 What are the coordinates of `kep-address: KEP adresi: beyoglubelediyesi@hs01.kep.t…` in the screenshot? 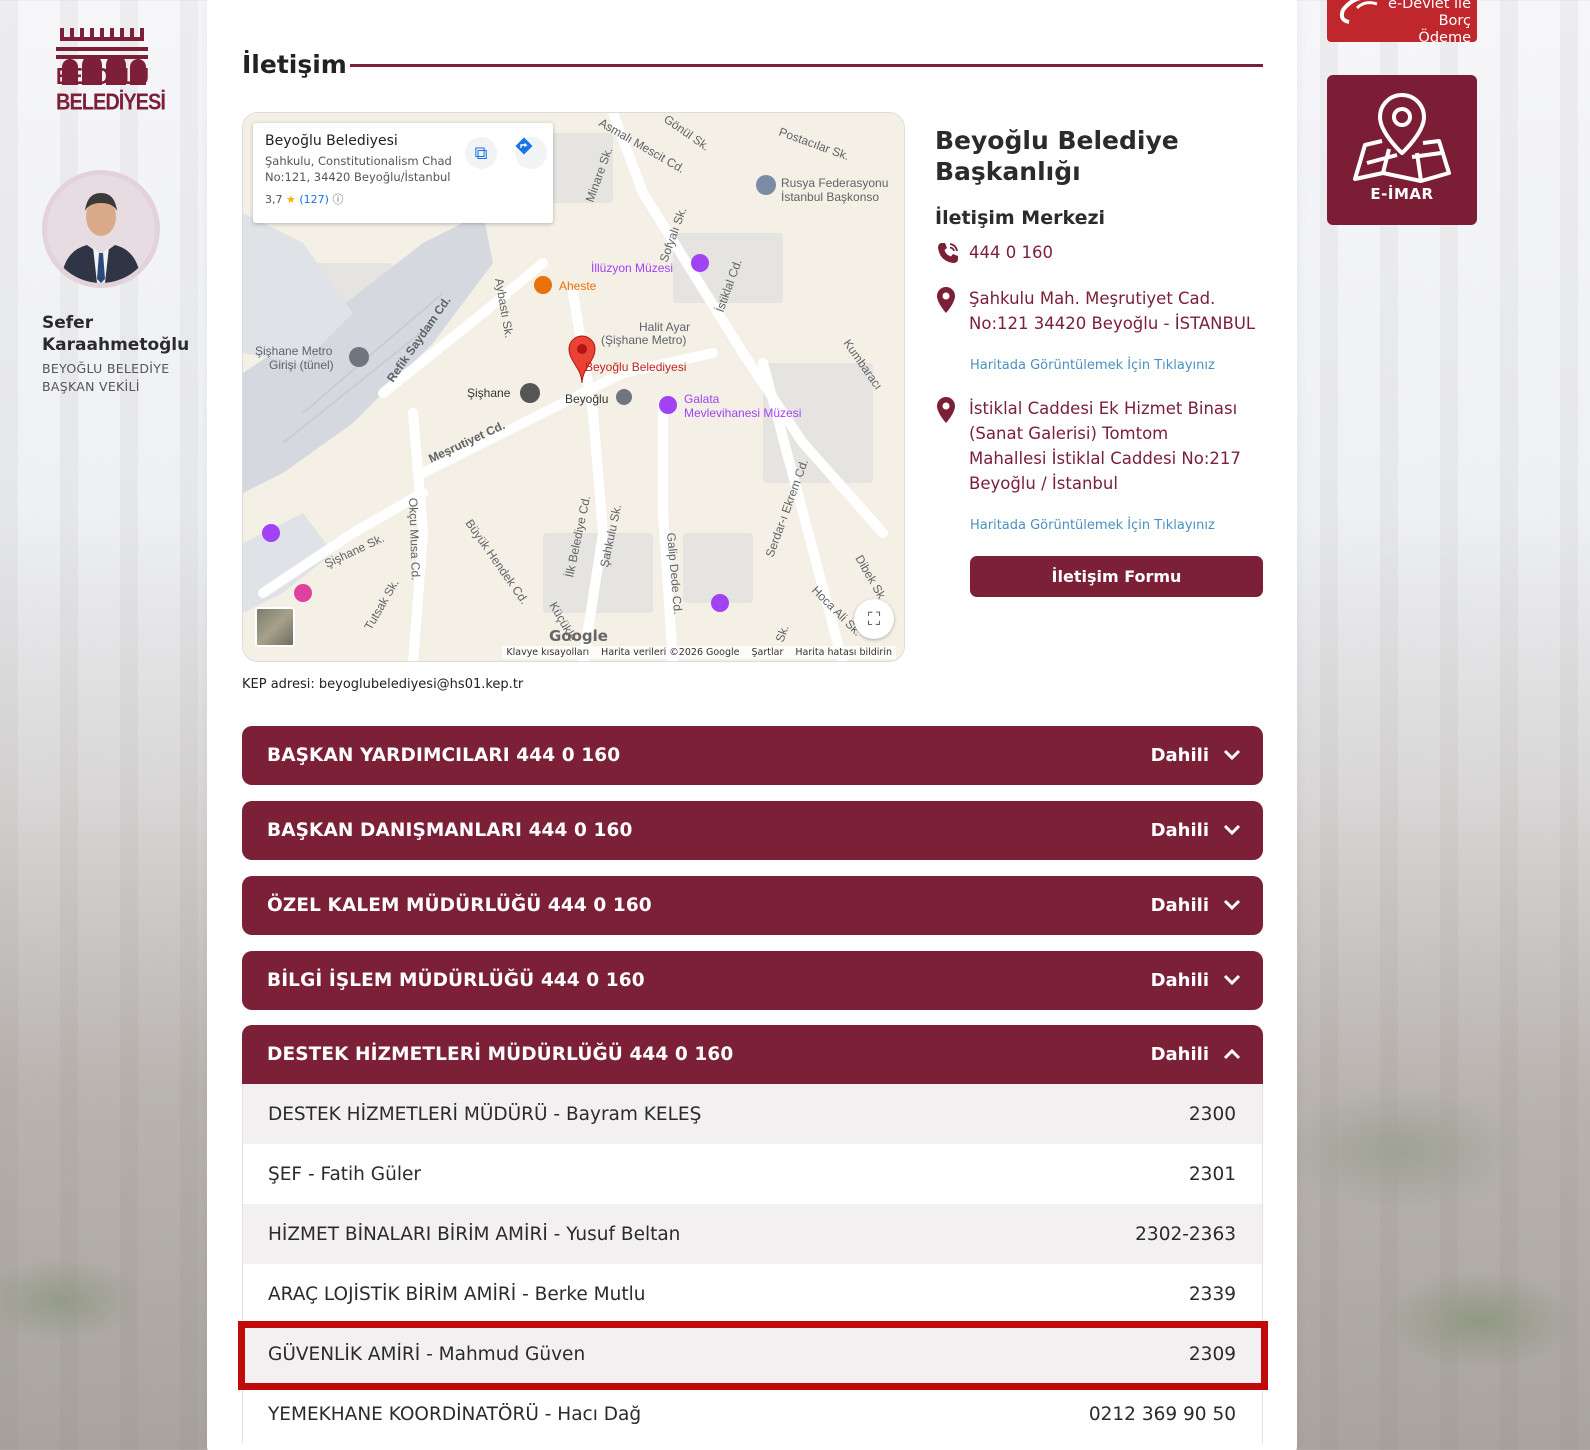 It's located at (383, 684).